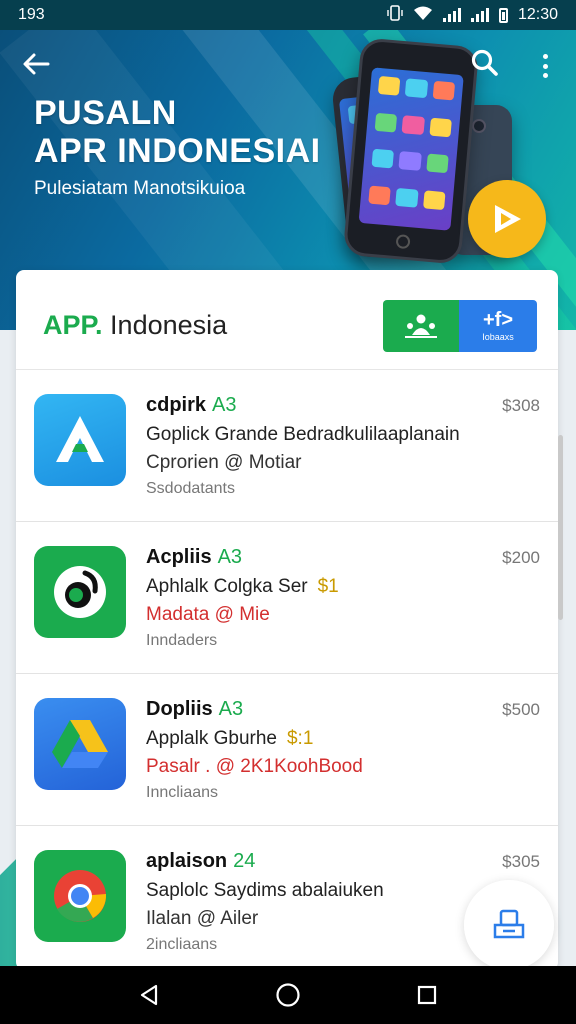 The width and height of the screenshot is (576, 1024). I want to click on app-category: Inncliaans, so click(182, 792).